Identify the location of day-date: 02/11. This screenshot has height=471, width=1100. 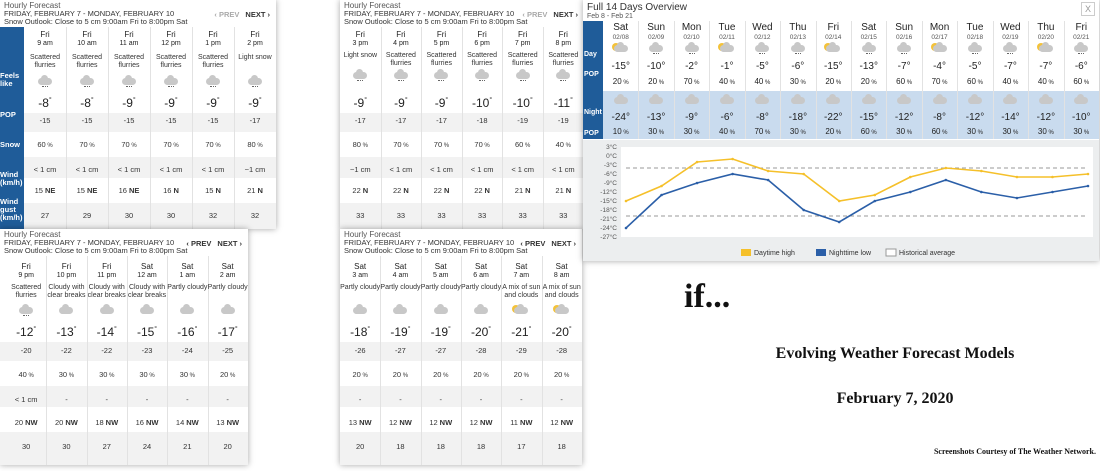
(727, 37).